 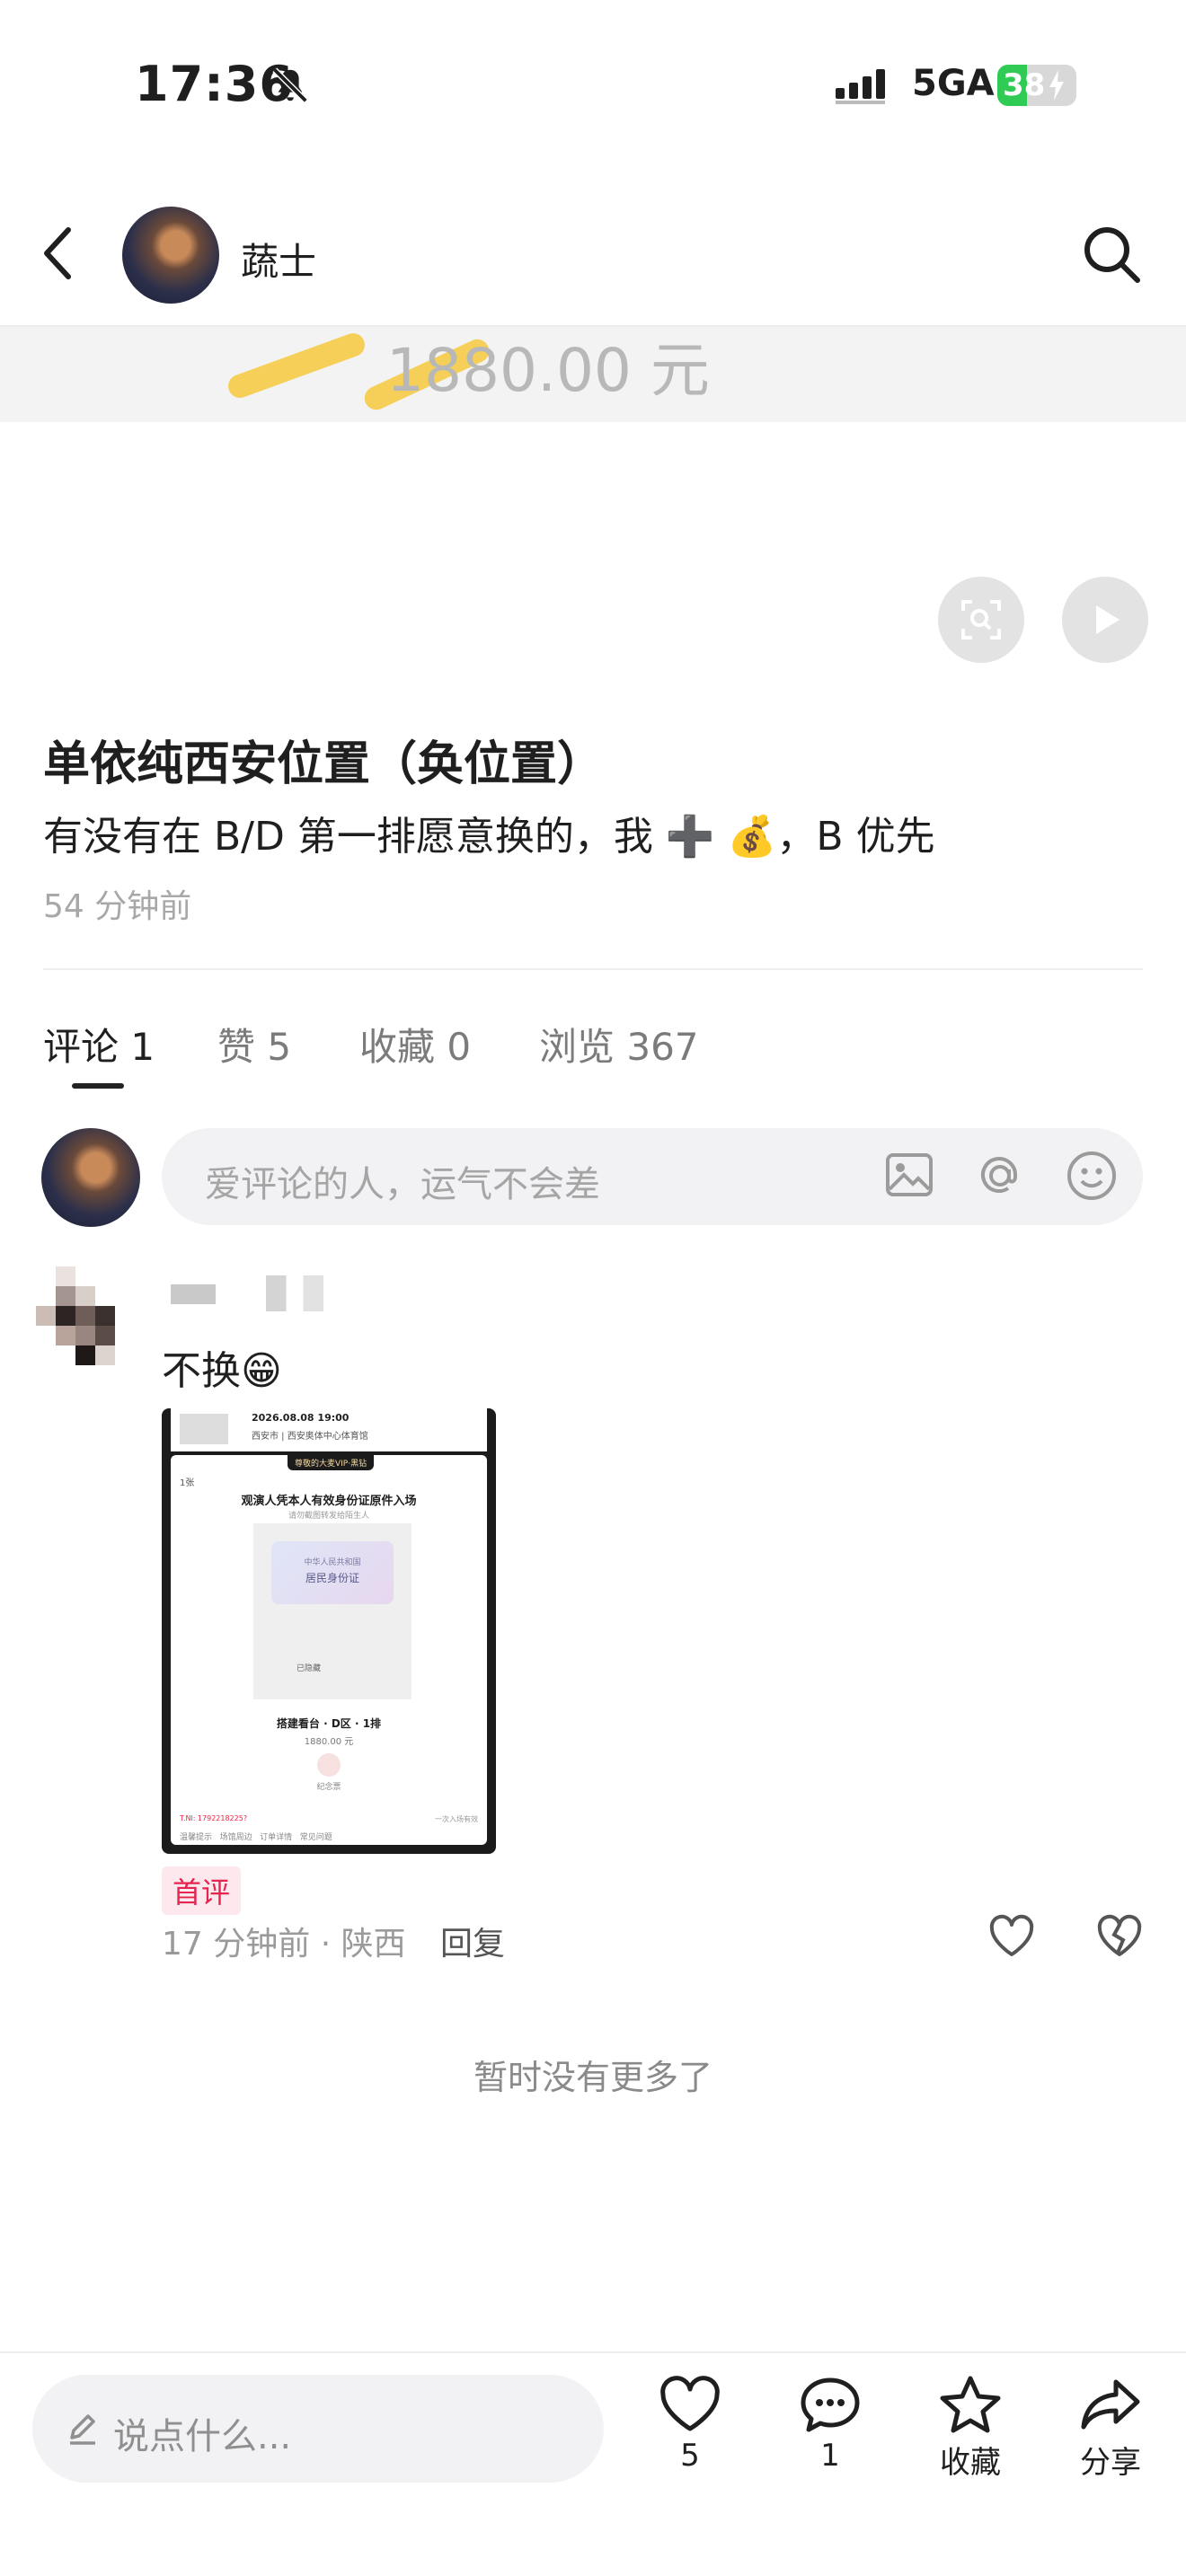 What do you see at coordinates (690, 2403) in the screenshot?
I see `heart-icon` at bounding box center [690, 2403].